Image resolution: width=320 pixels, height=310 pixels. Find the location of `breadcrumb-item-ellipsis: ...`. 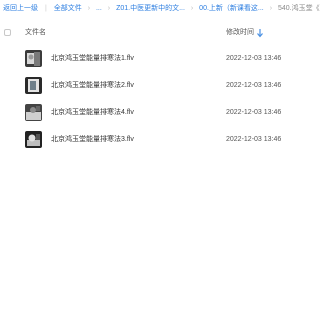

breadcrumb-item-ellipsis: ... is located at coordinates (99, 9).